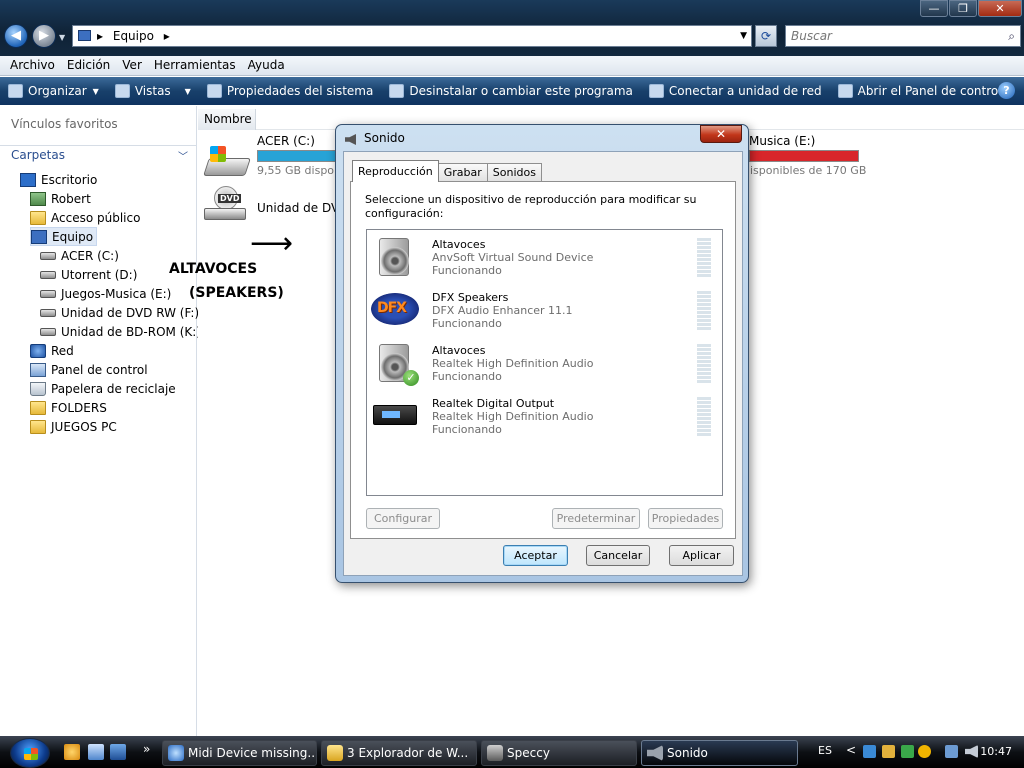  Describe the element at coordinates (825, 750) in the screenshot. I see `language-indicator: ES` at that location.